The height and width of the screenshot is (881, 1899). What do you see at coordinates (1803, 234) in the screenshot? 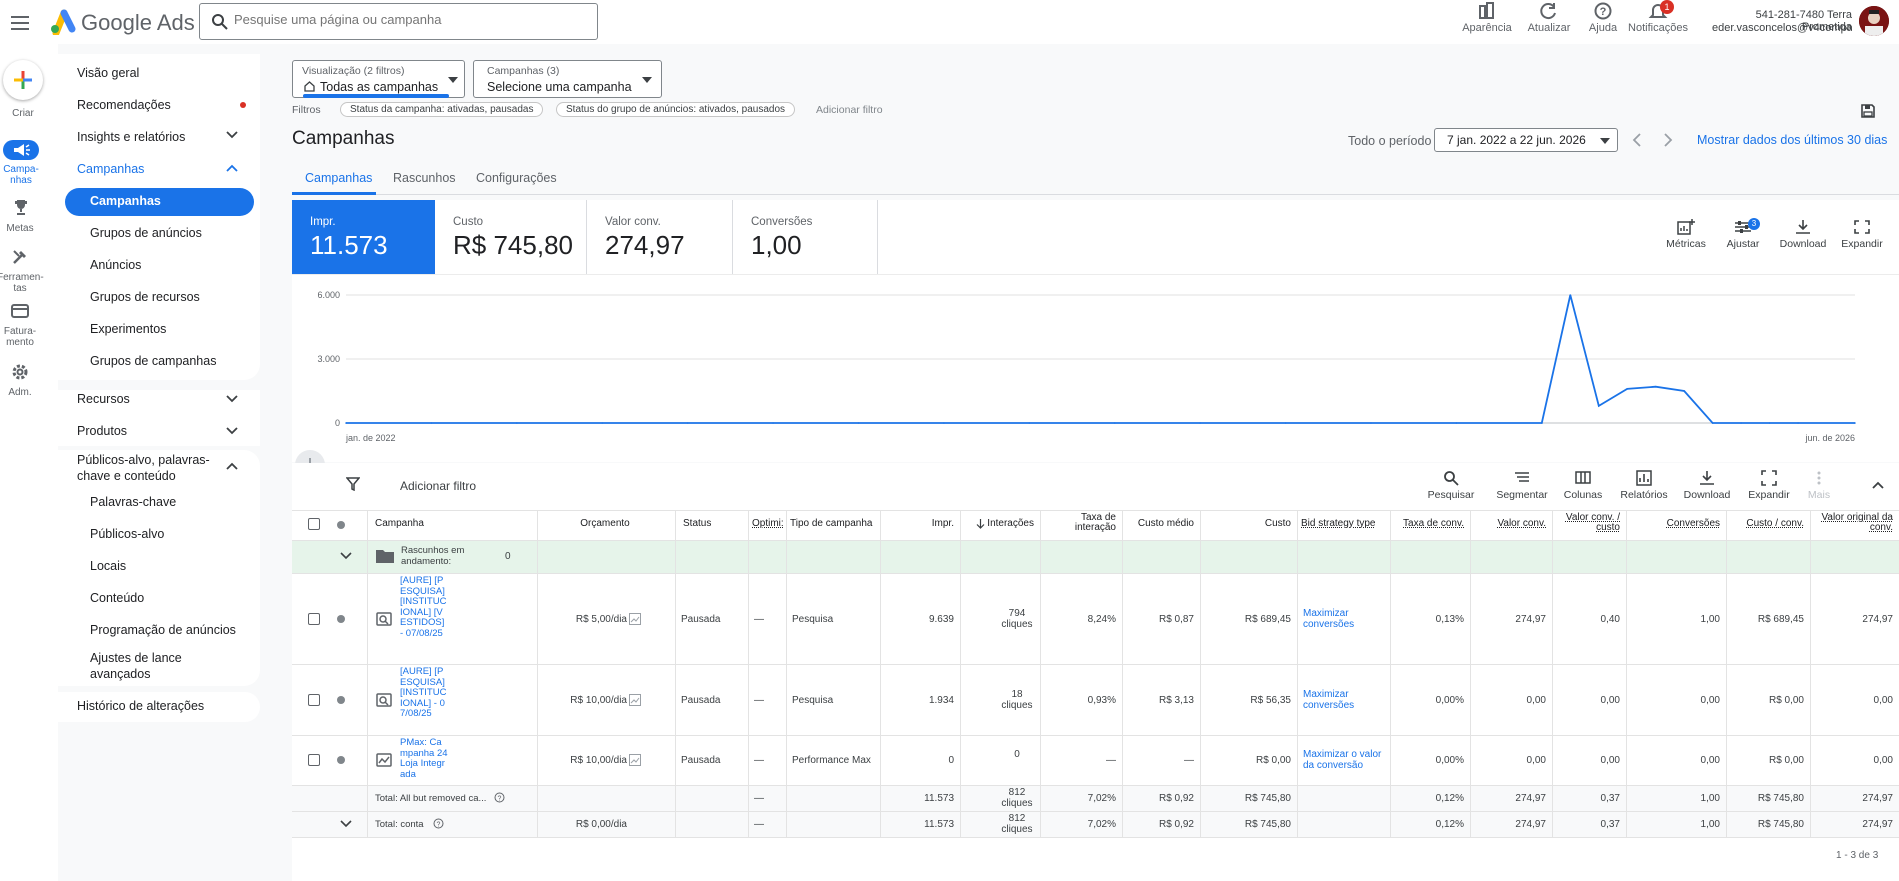
I see `chart-download-button: Download` at bounding box center [1803, 234].